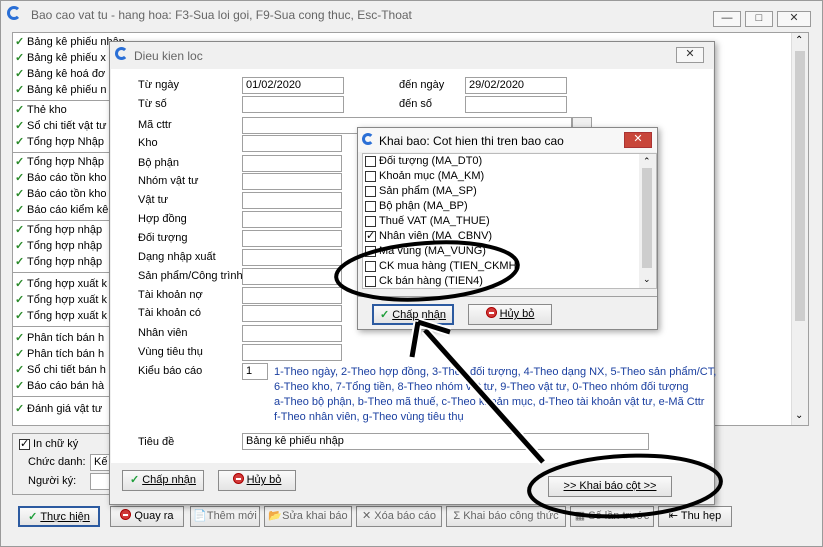  I want to click on annotation-ellipse-items, so click(427, 271).